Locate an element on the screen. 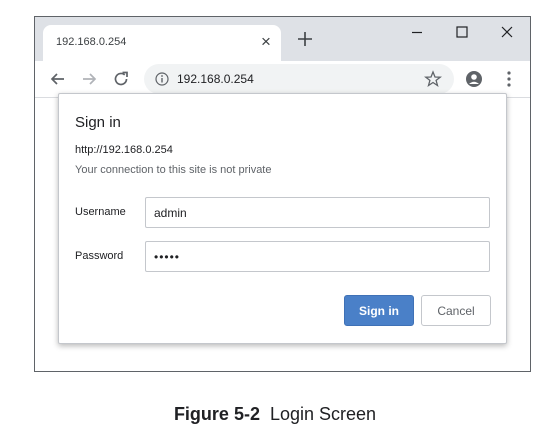 The image size is (550, 442). browser-tab: 192.168.0.254 × is located at coordinates (162, 43).